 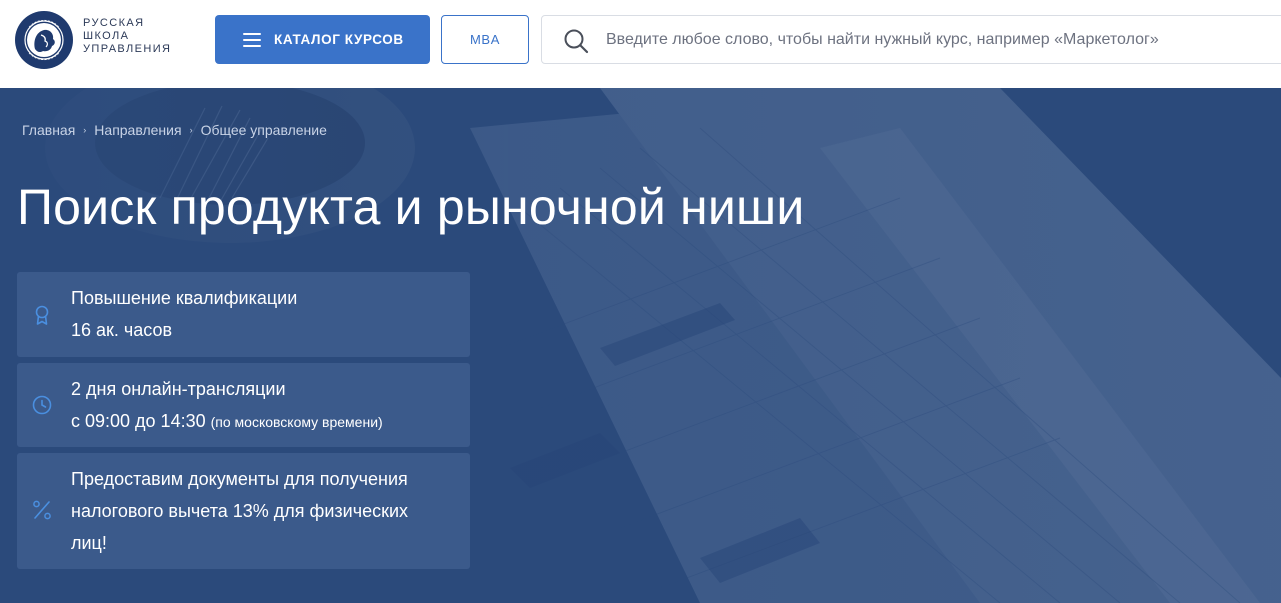 I want to click on clock-icon, so click(x=42, y=405).